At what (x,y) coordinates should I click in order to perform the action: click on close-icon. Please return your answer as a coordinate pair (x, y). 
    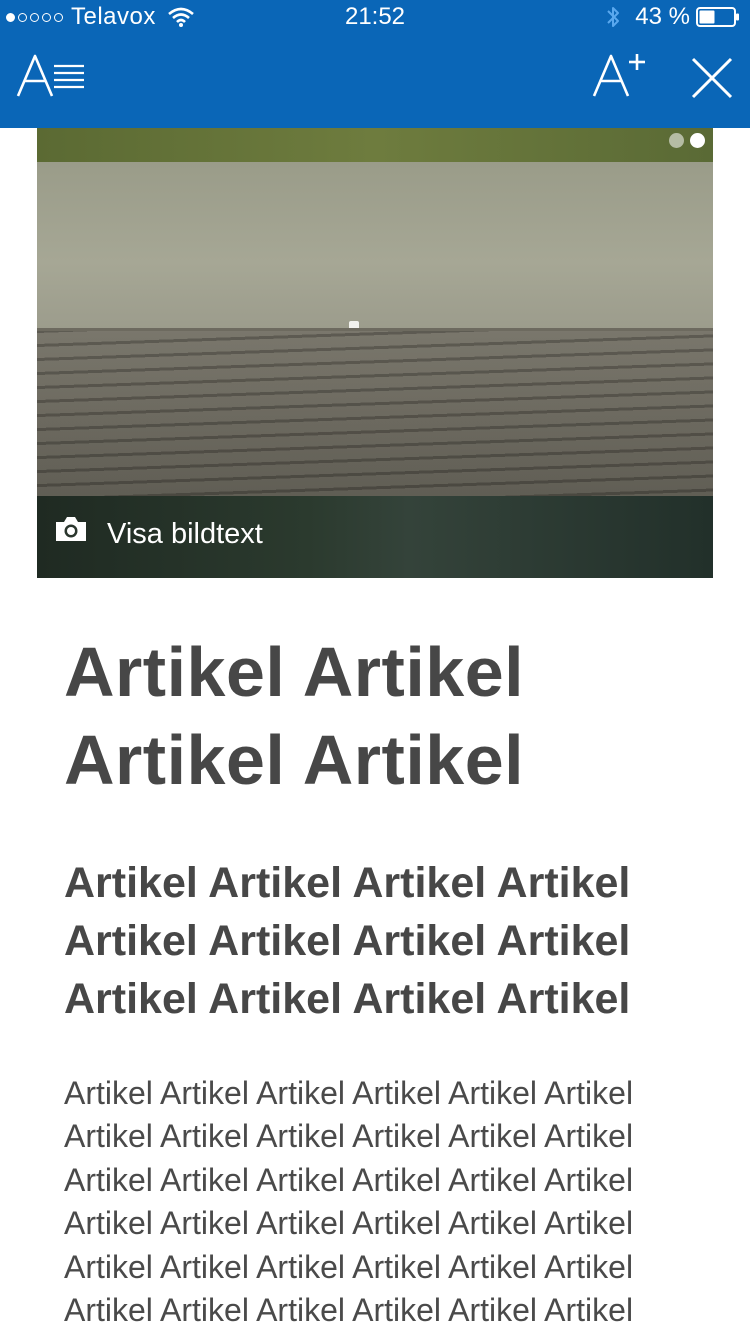
    Looking at the image, I should click on (712, 78).